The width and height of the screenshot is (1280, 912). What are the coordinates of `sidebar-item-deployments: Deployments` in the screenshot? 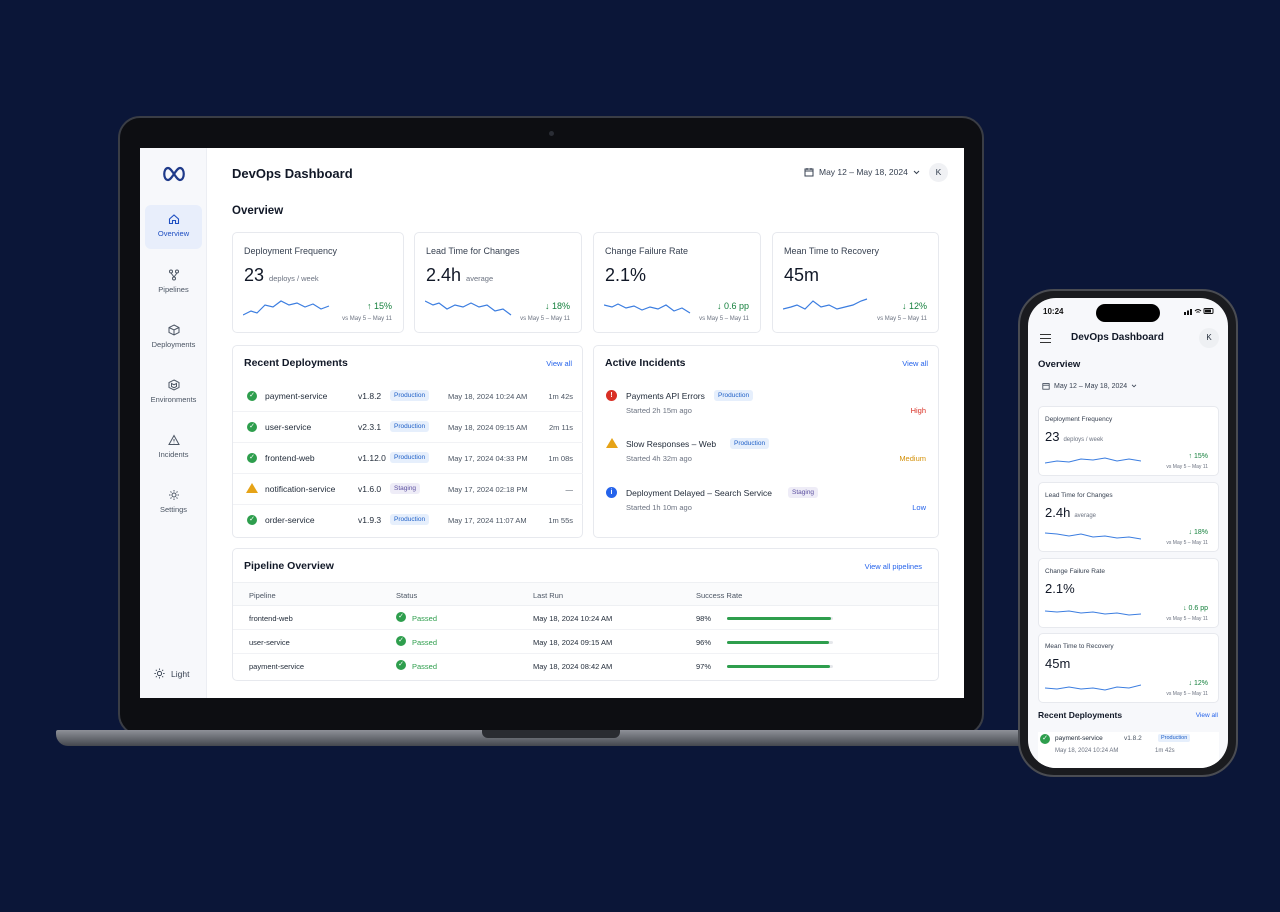 It's located at (173, 338).